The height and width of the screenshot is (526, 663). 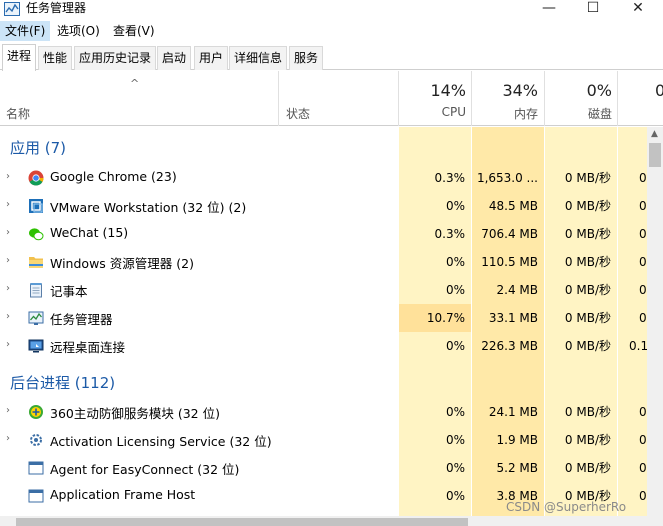 I want to click on chrome-icon, so click(x=36, y=178).